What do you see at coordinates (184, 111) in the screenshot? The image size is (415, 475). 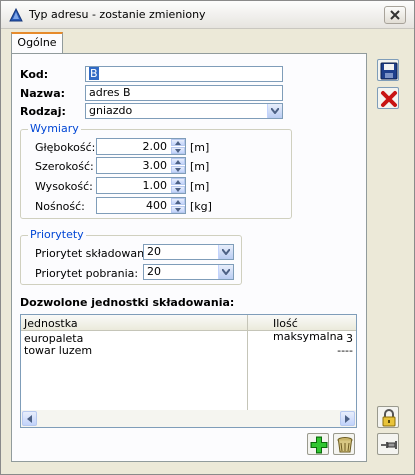 I see `rodzaj-select: gniazdo` at bounding box center [184, 111].